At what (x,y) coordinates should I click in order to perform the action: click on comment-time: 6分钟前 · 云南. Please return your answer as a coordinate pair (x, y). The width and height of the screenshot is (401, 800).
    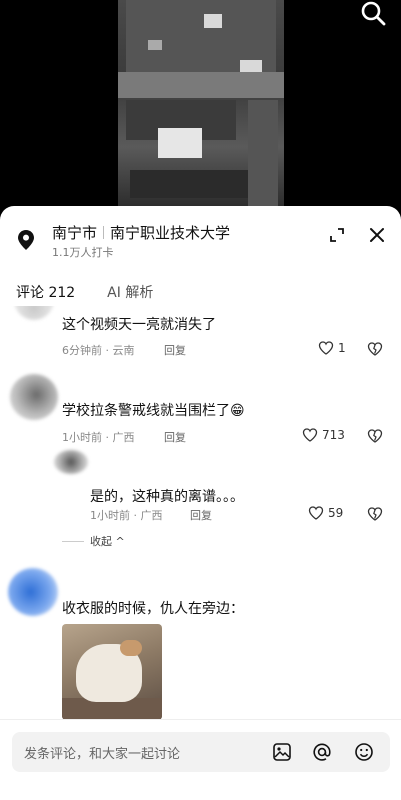
    Looking at the image, I should click on (98, 350).